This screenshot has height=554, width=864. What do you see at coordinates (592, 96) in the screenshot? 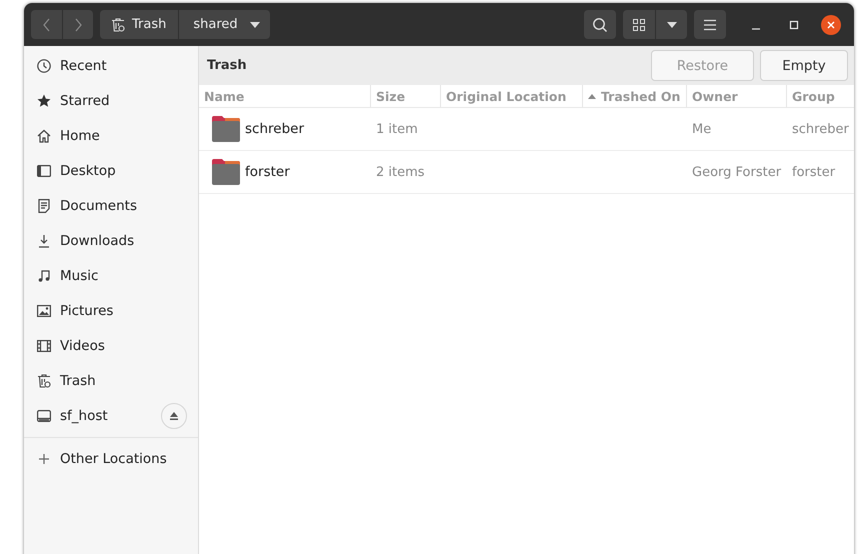
I see `sort-arrow-icon` at bounding box center [592, 96].